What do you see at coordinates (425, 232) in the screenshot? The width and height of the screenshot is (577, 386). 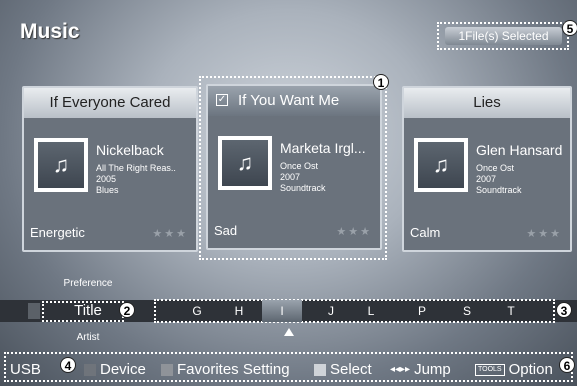 I see `track-mood: Calm` at bounding box center [425, 232].